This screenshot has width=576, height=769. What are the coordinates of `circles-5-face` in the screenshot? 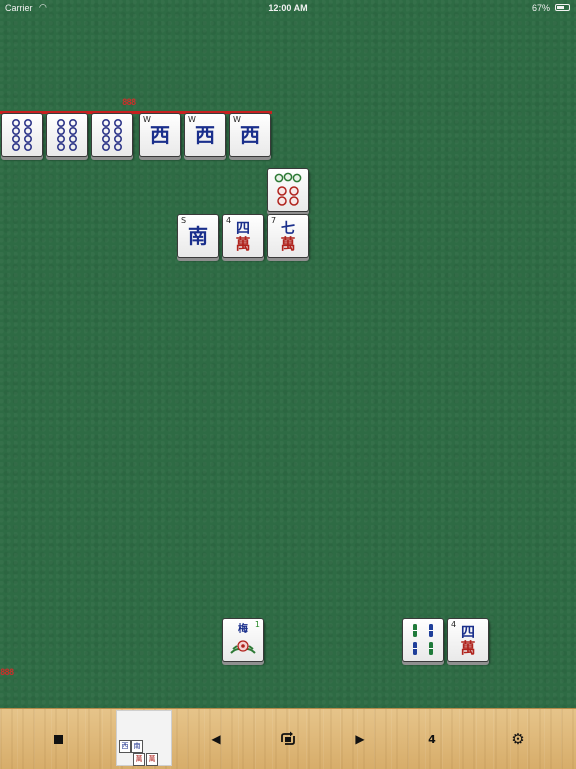 It's located at (288, 189).